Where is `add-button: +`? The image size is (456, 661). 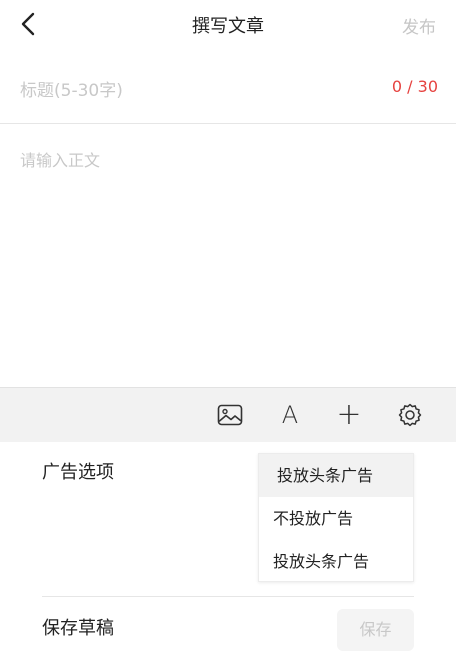 add-button: + is located at coordinates (349, 415).